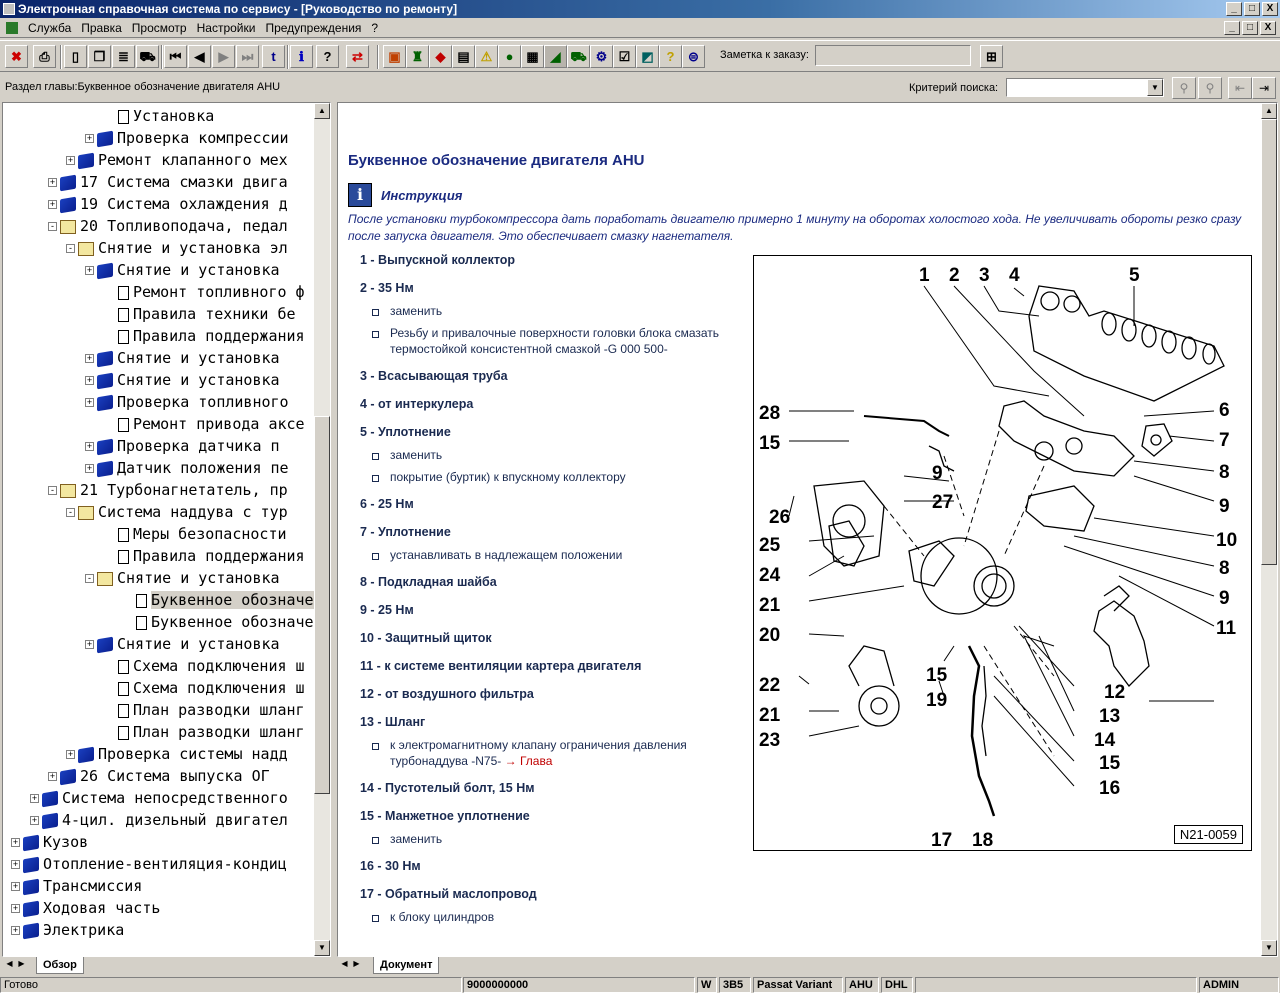  I want to click on up-level-icon: t, so click(273, 56).